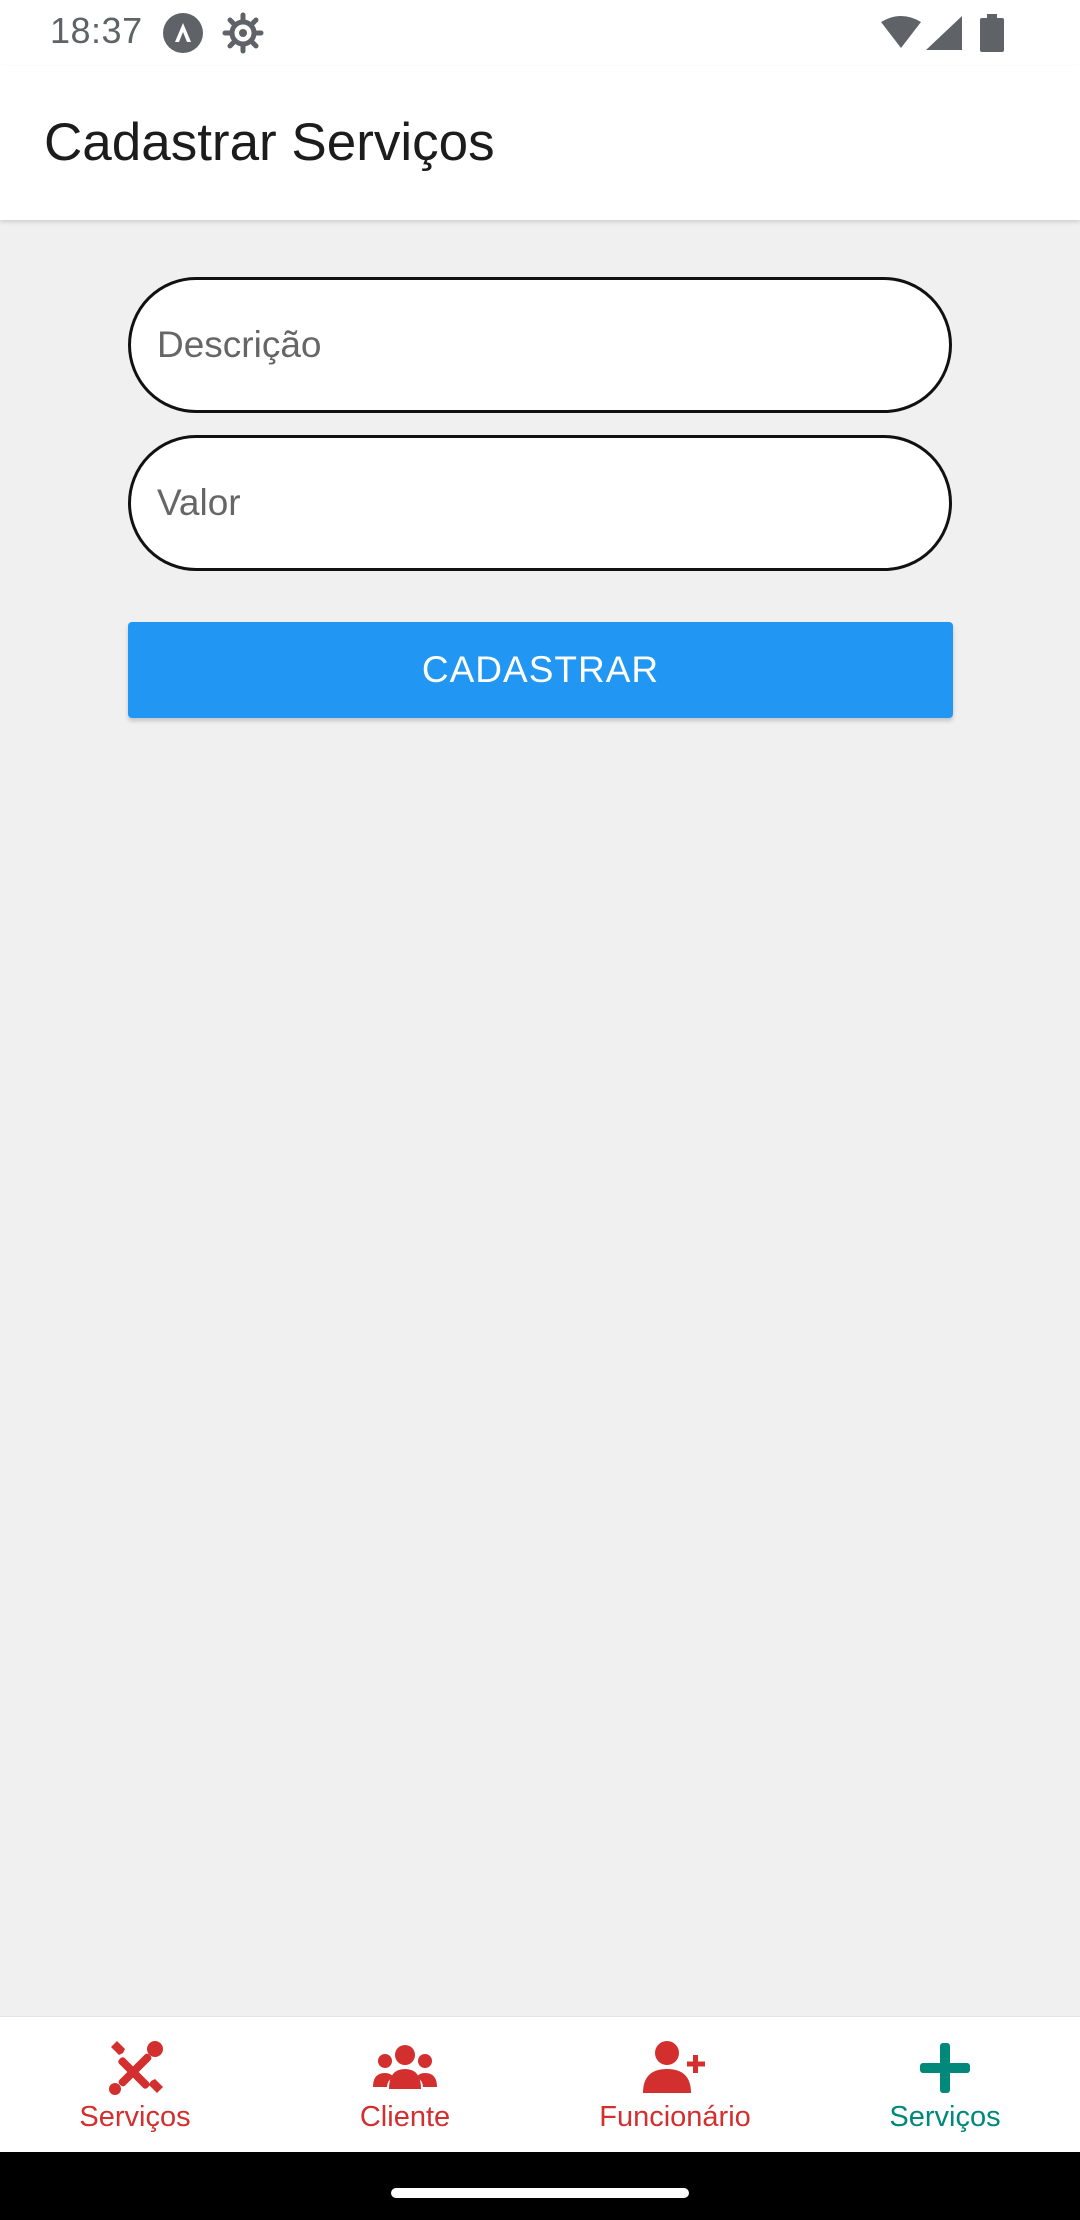  What do you see at coordinates (405, 2067) in the screenshot?
I see `users-icon` at bounding box center [405, 2067].